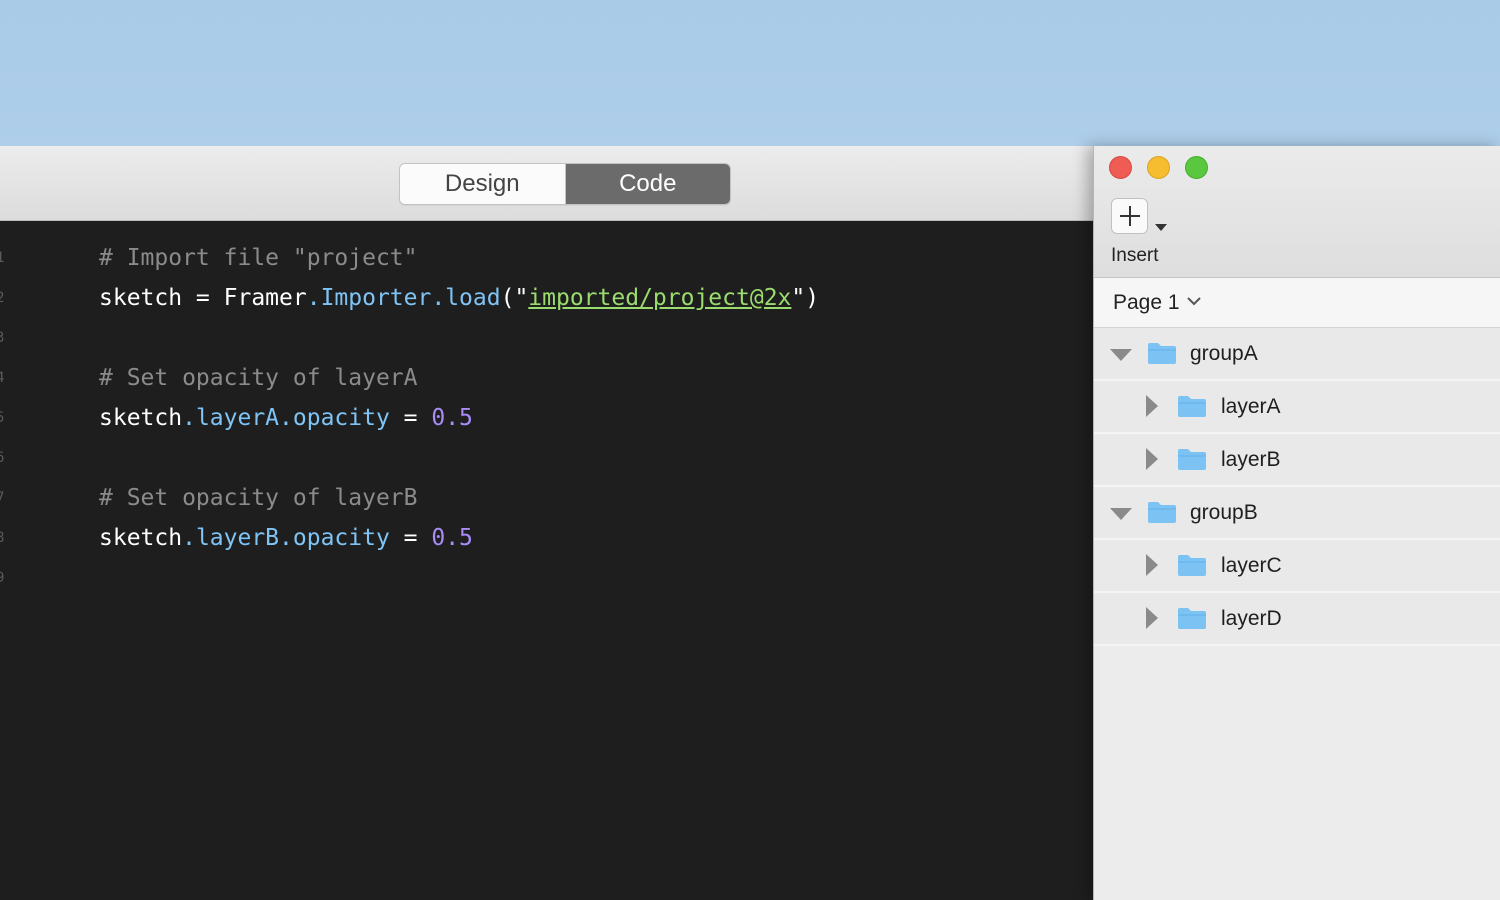 The image size is (1500, 900). Describe the element at coordinates (2, 418) in the screenshot. I see `line-number: 5` at that location.